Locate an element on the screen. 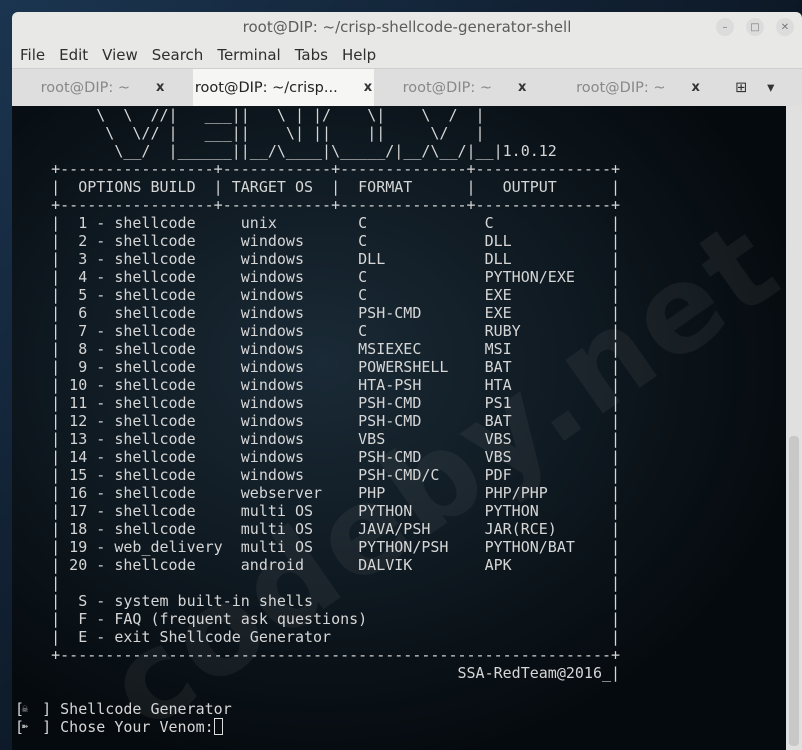 The width and height of the screenshot is (802, 750). table-row: | | 13- shellcode windows VBS VBS is located at coordinates (395, 439).